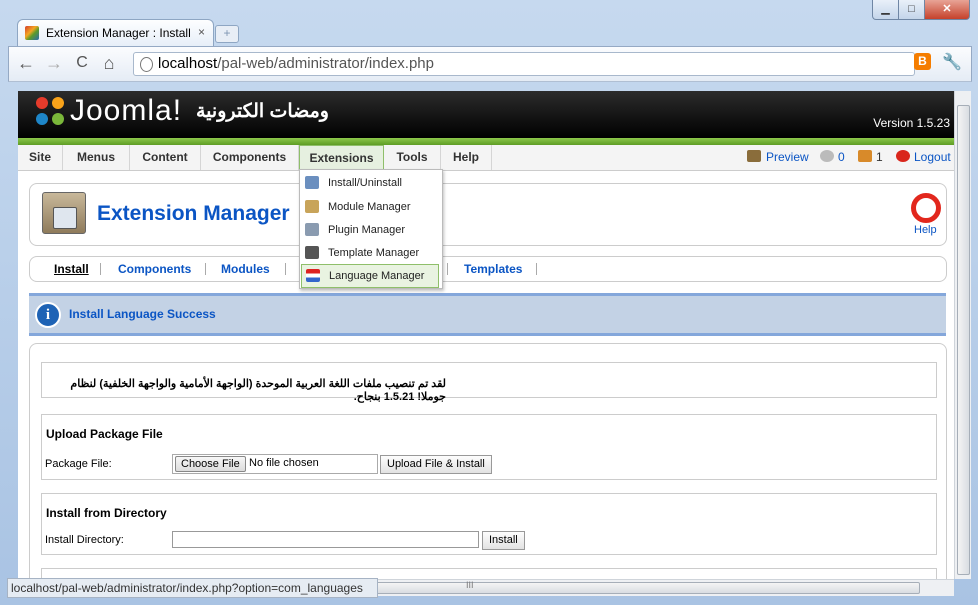 This screenshot has height=605, width=978. Describe the element at coordinates (487, 314) in the screenshot. I see `system-message: i Install Language Success` at that location.